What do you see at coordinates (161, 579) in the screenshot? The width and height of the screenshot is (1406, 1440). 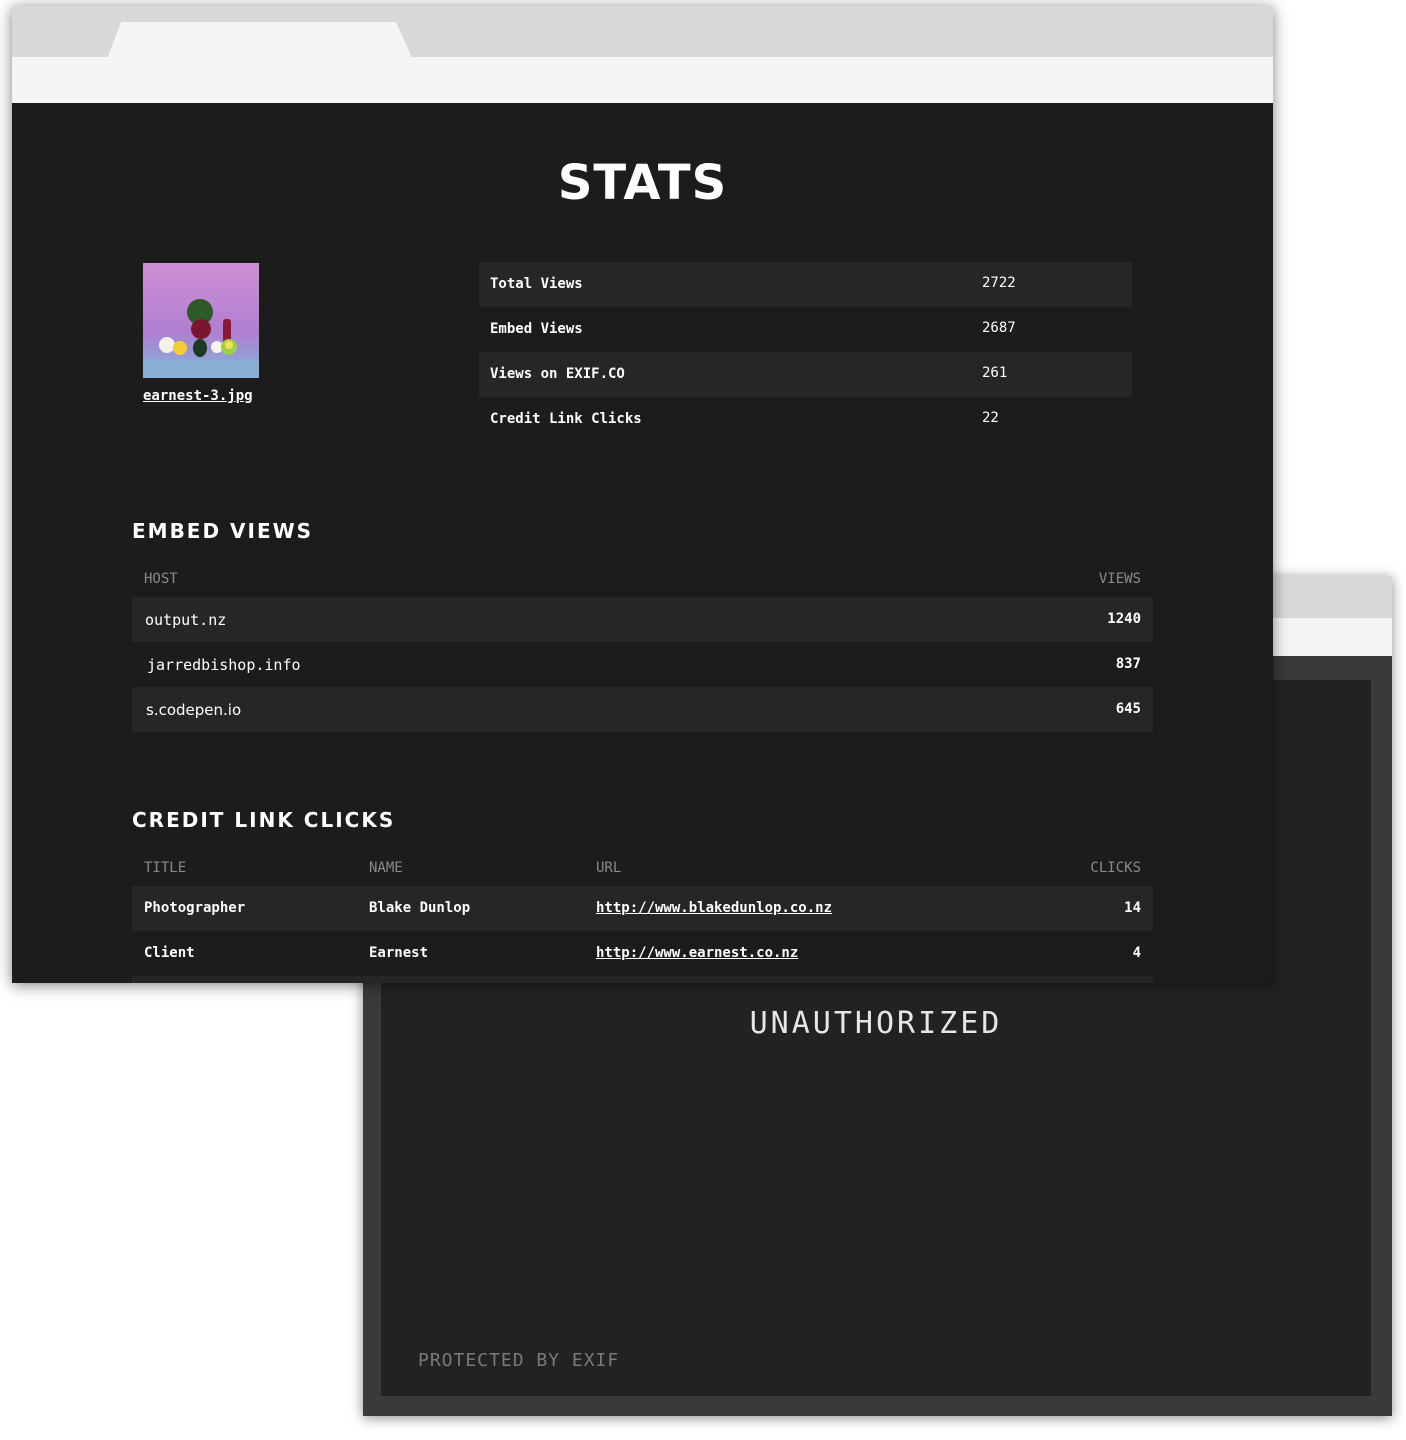 I see `column-header-host: HOST` at bounding box center [161, 579].